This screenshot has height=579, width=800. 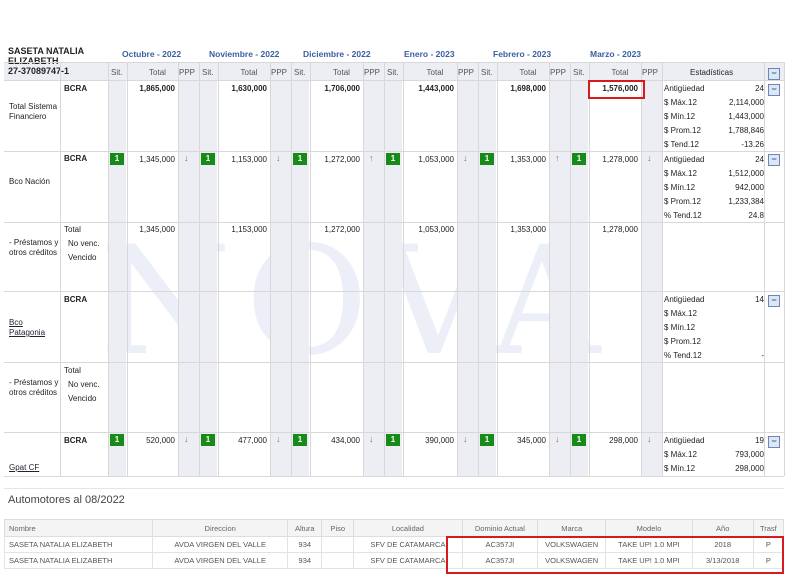 What do you see at coordinates (220, 528) in the screenshot?
I see `automotores-col-header: Direccion` at bounding box center [220, 528].